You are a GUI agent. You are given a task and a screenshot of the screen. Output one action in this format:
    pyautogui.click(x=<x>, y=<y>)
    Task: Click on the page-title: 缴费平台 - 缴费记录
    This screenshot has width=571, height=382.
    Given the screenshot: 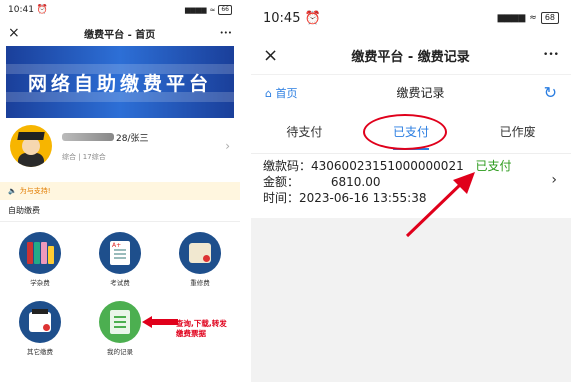 What is the action you would take?
    pyautogui.click(x=410, y=57)
    